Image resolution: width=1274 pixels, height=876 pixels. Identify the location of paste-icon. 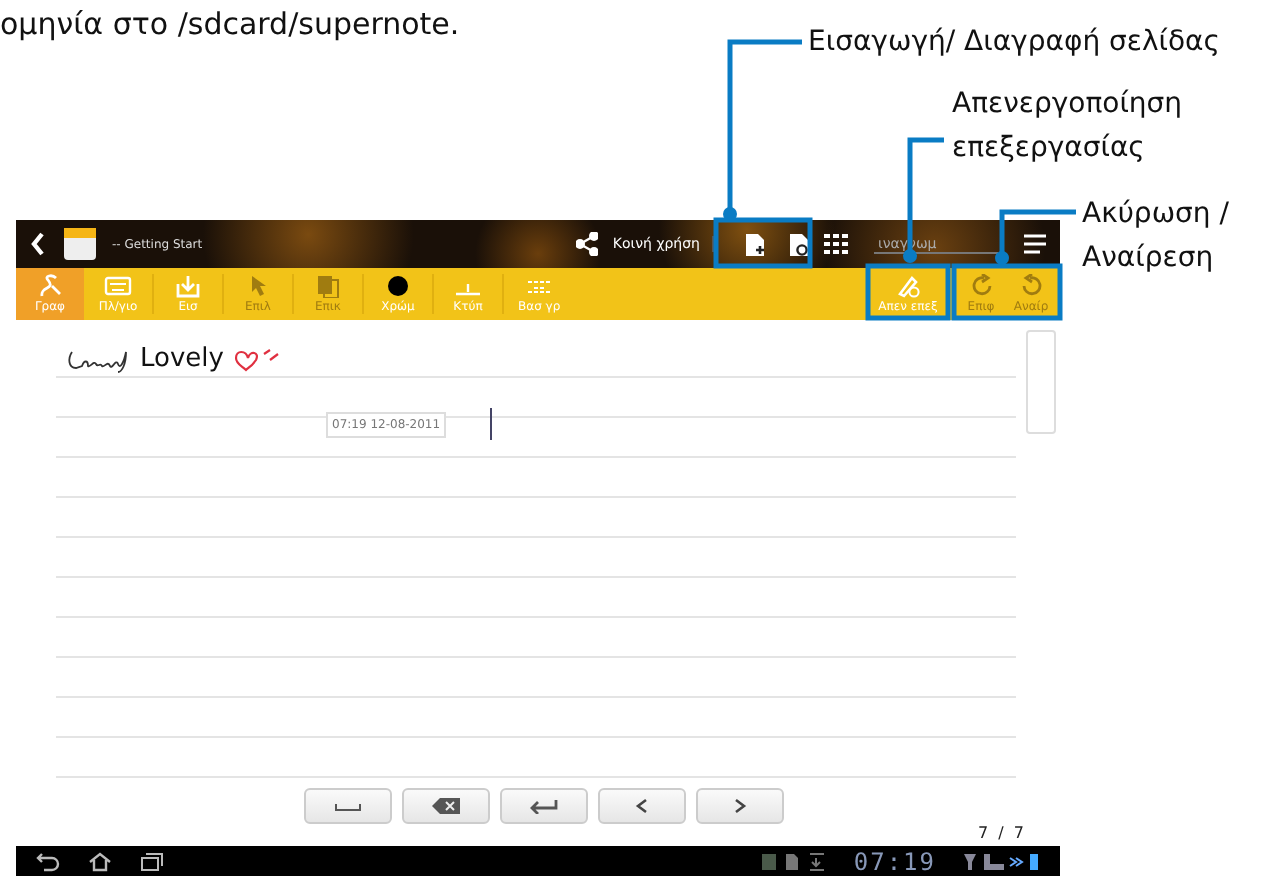
(328, 286).